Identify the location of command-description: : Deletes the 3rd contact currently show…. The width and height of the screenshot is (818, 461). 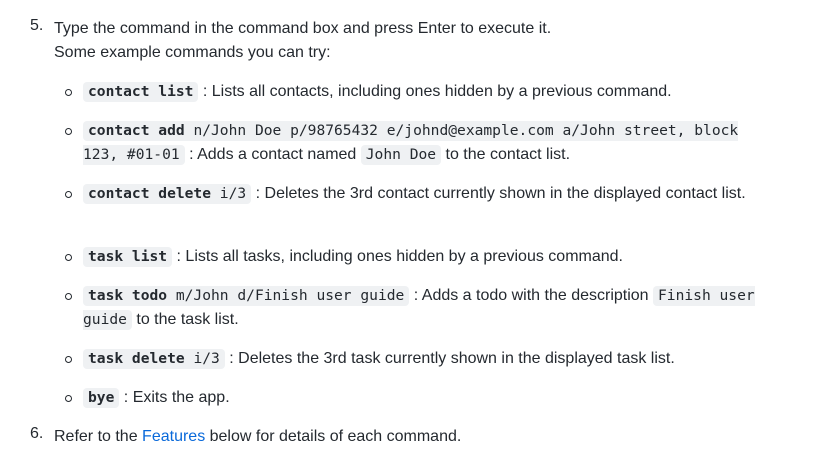
(498, 193).